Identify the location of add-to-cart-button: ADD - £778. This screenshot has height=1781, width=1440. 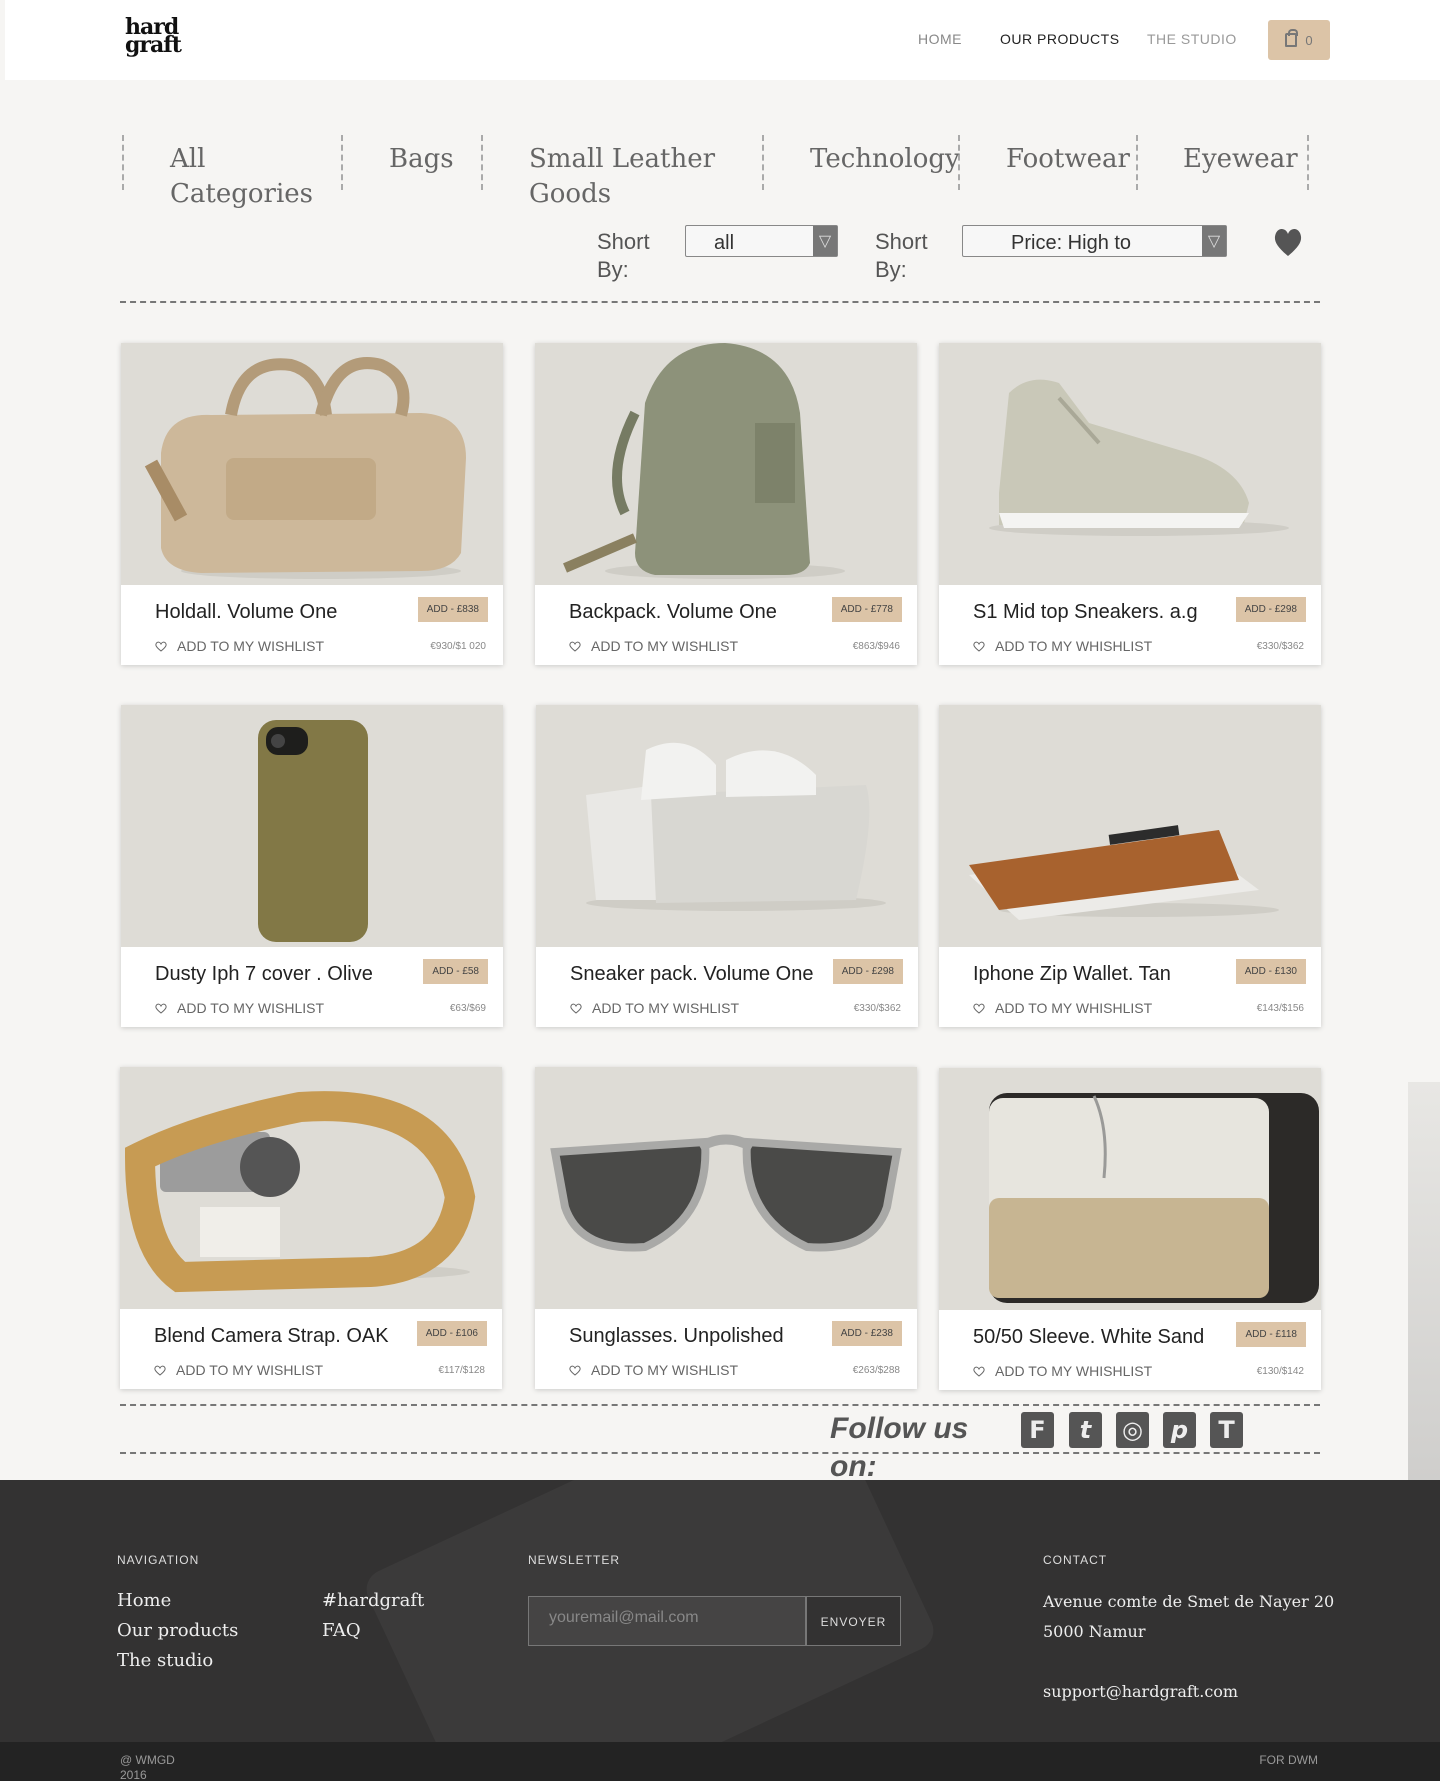
(866, 609).